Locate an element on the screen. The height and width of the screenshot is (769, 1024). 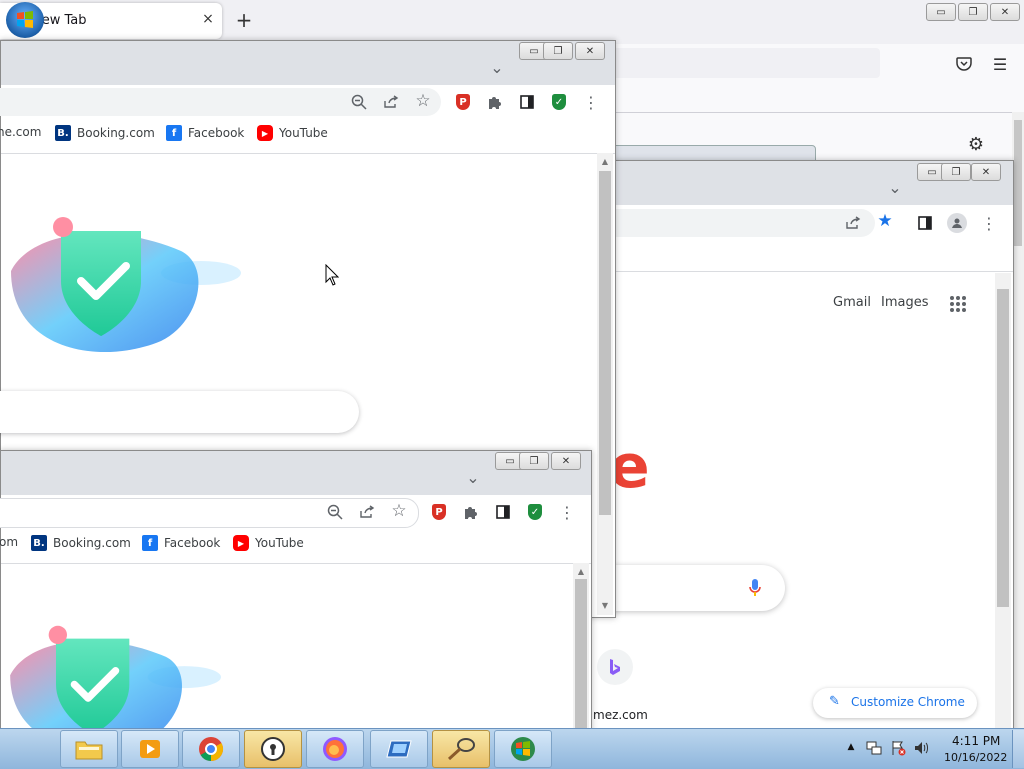
file-explorer-taskbar-icon is located at coordinates (89, 749).